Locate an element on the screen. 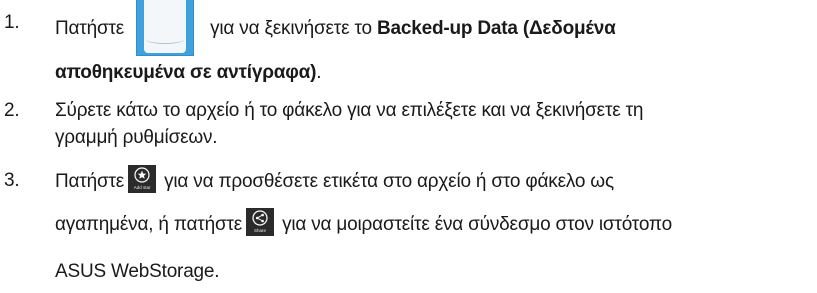 Image resolution: width=817 pixels, height=293 pixels. step-1-line-2: αποθηκευμένα σε αντίγραφα). is located at coordinates (188, 73).